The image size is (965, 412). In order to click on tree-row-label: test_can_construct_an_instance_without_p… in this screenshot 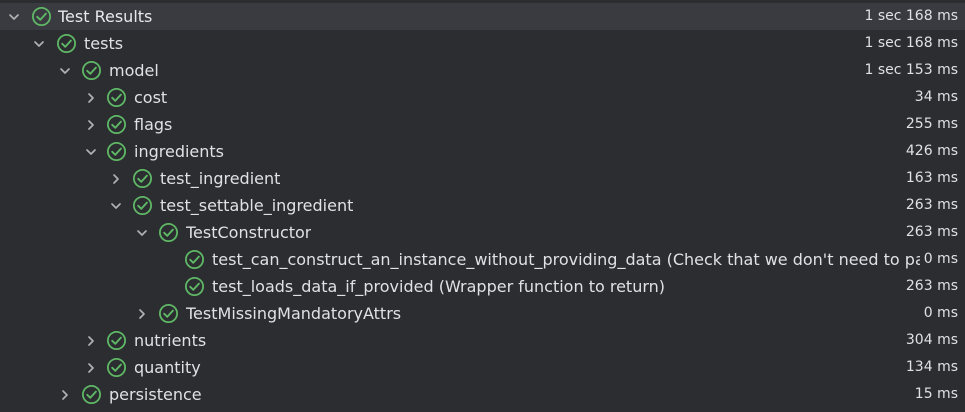, I will do `click(566, 259)`.